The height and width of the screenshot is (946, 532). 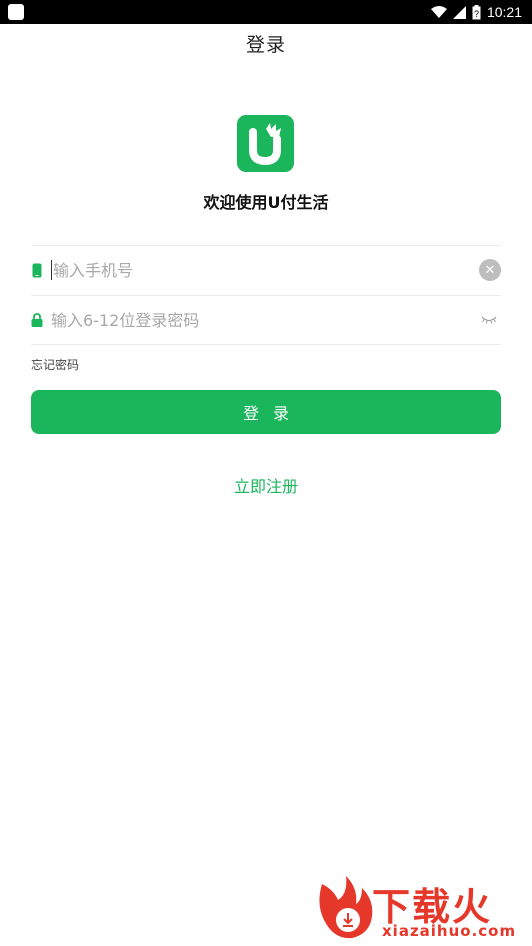 I want to click on battery-icon: ?, so click(x=476, y=11).